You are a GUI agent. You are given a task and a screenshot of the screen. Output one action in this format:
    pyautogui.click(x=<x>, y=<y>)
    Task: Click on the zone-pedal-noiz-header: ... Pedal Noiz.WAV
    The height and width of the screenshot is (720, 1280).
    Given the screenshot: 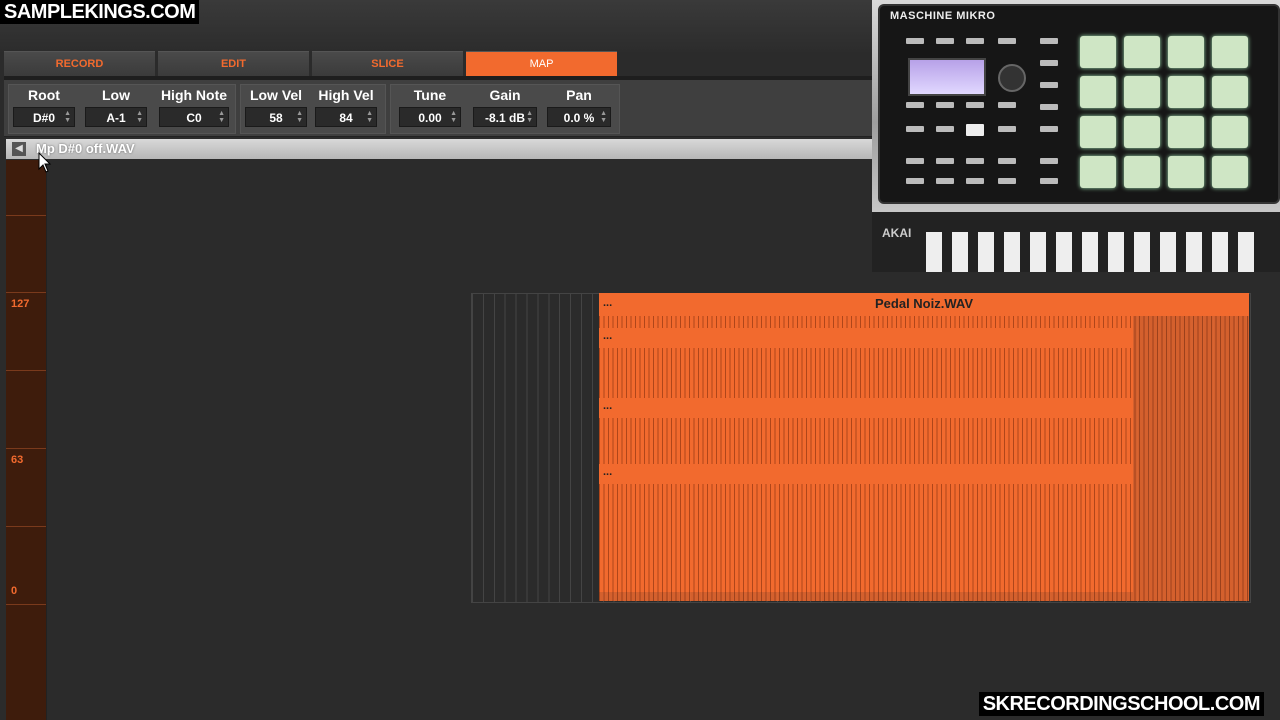 What is the action you would take?
    pyautogui.click(x=924, y=304)
    